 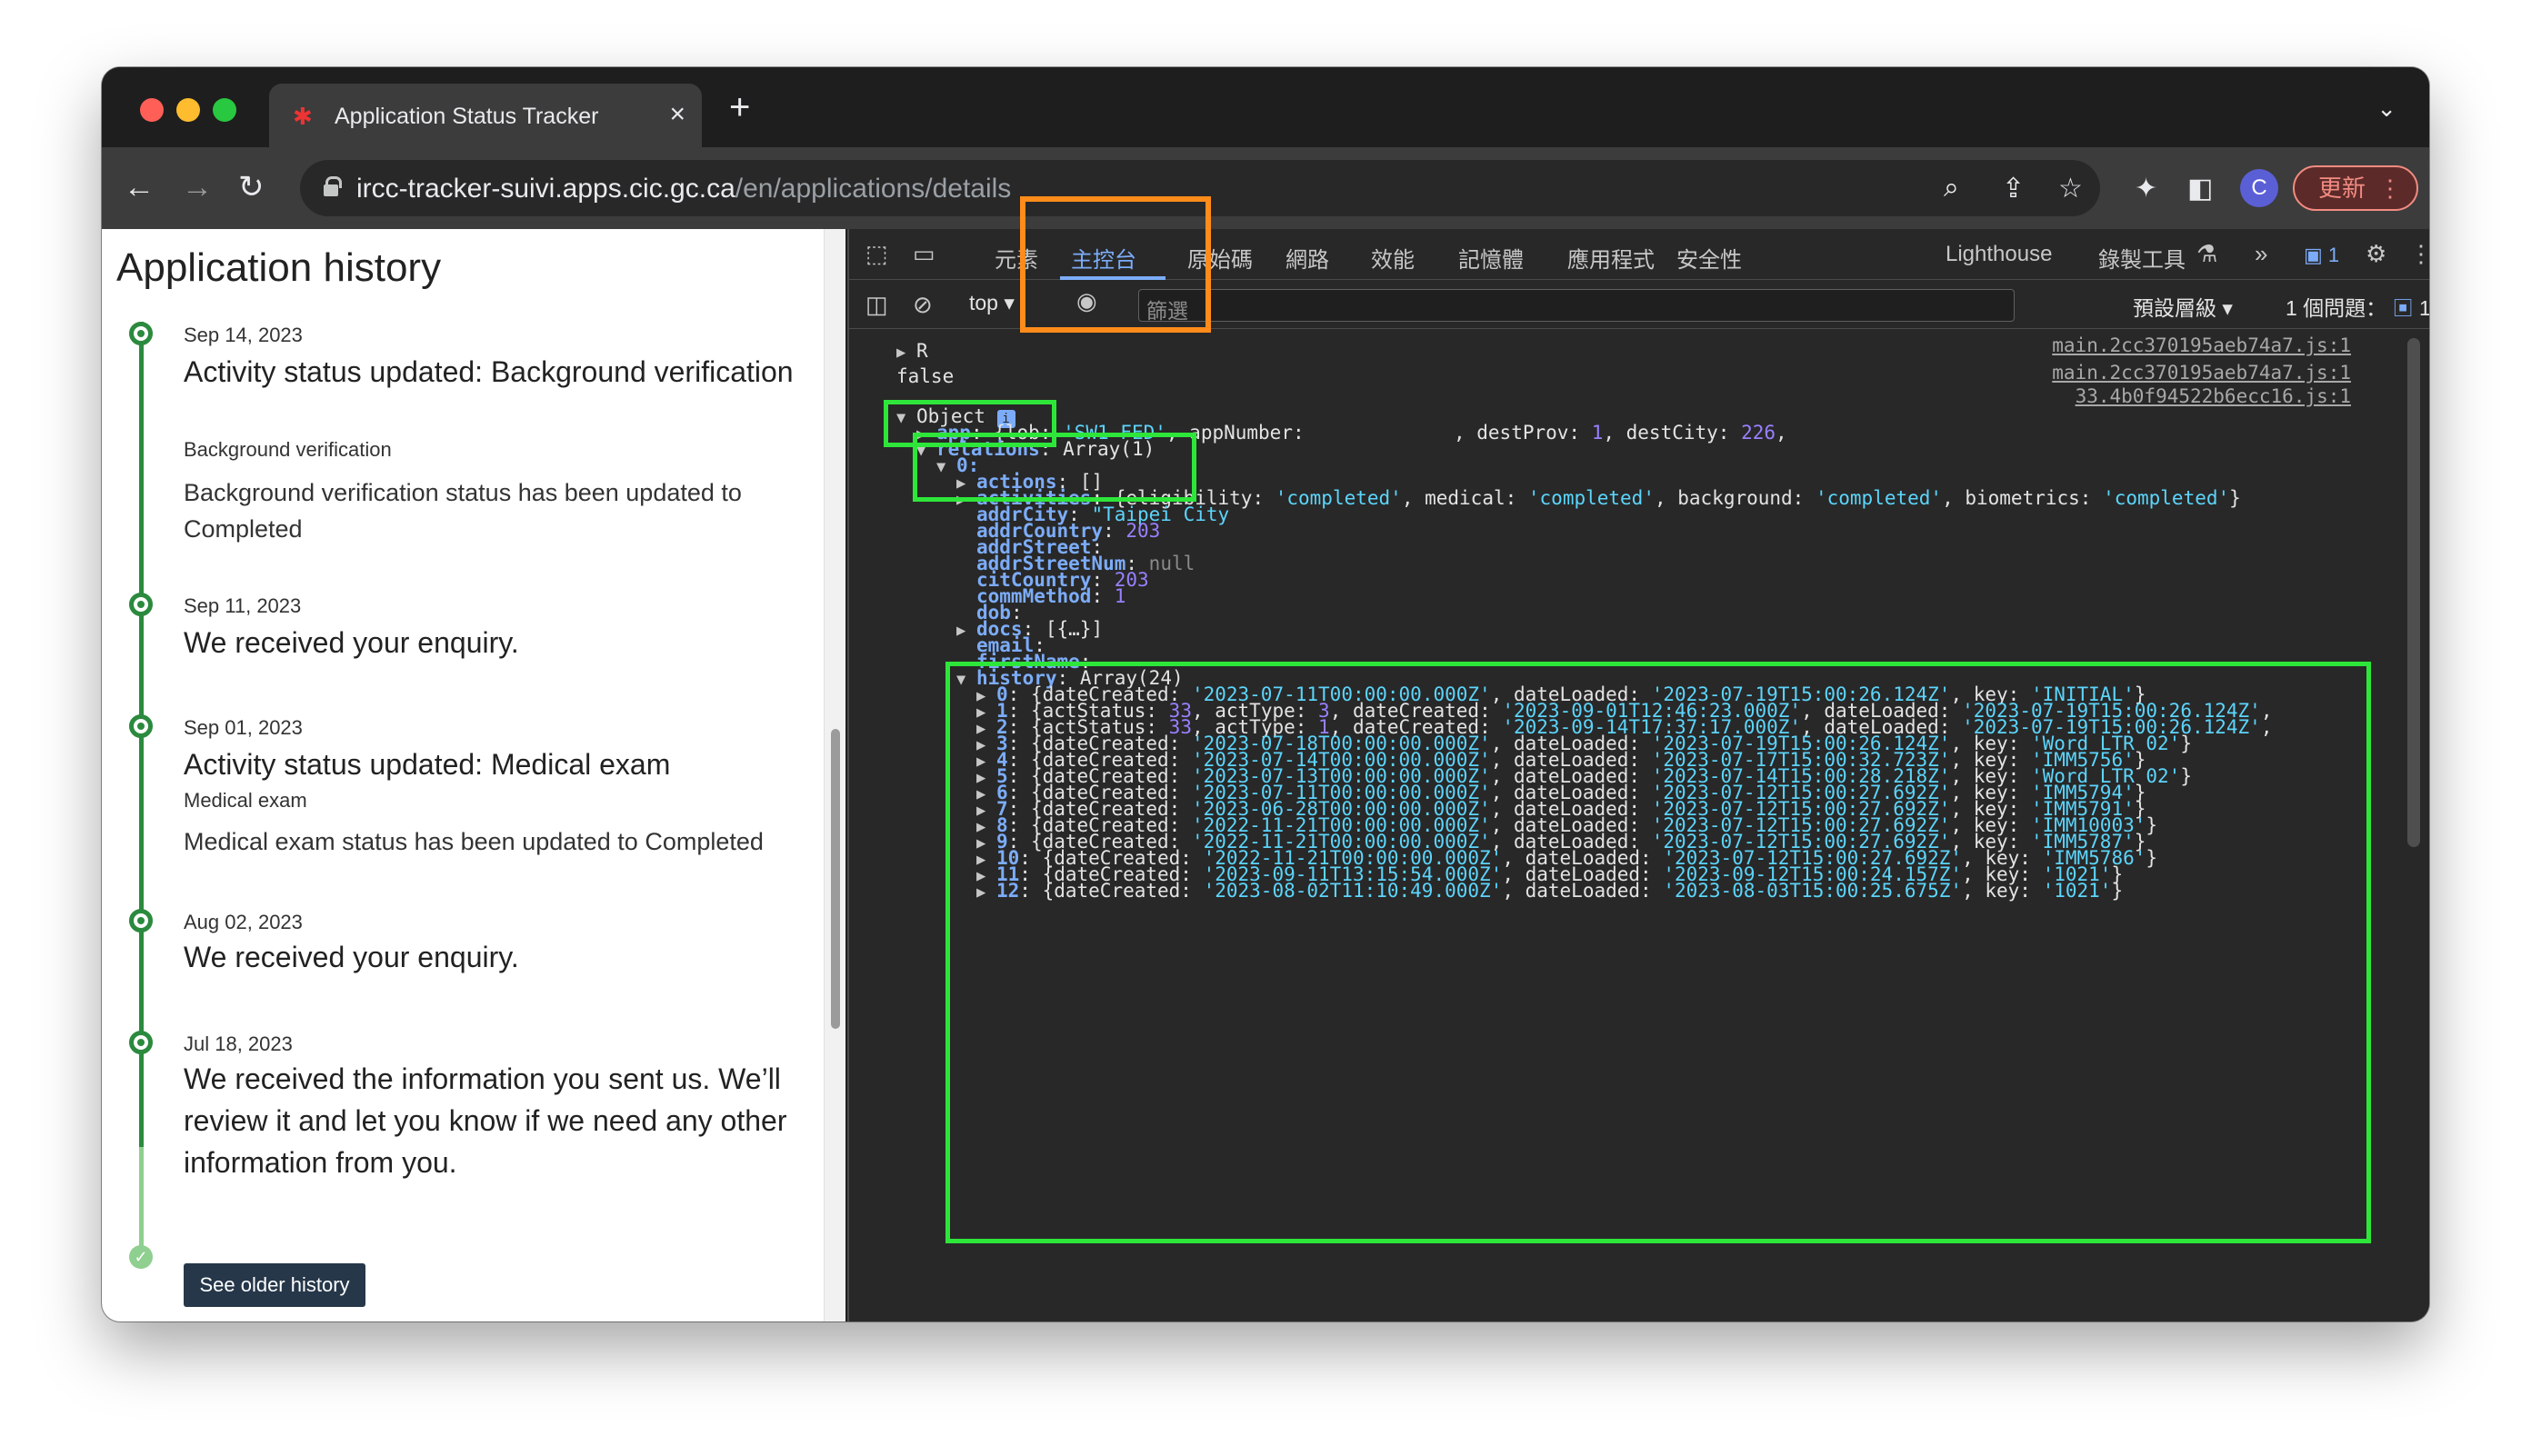 What do you see at coordinates (2213, 396) in the screenshot?
I see `source-link: 33.4b0f94522b6ecc16.js:1` at bounding box center [2213, 396].